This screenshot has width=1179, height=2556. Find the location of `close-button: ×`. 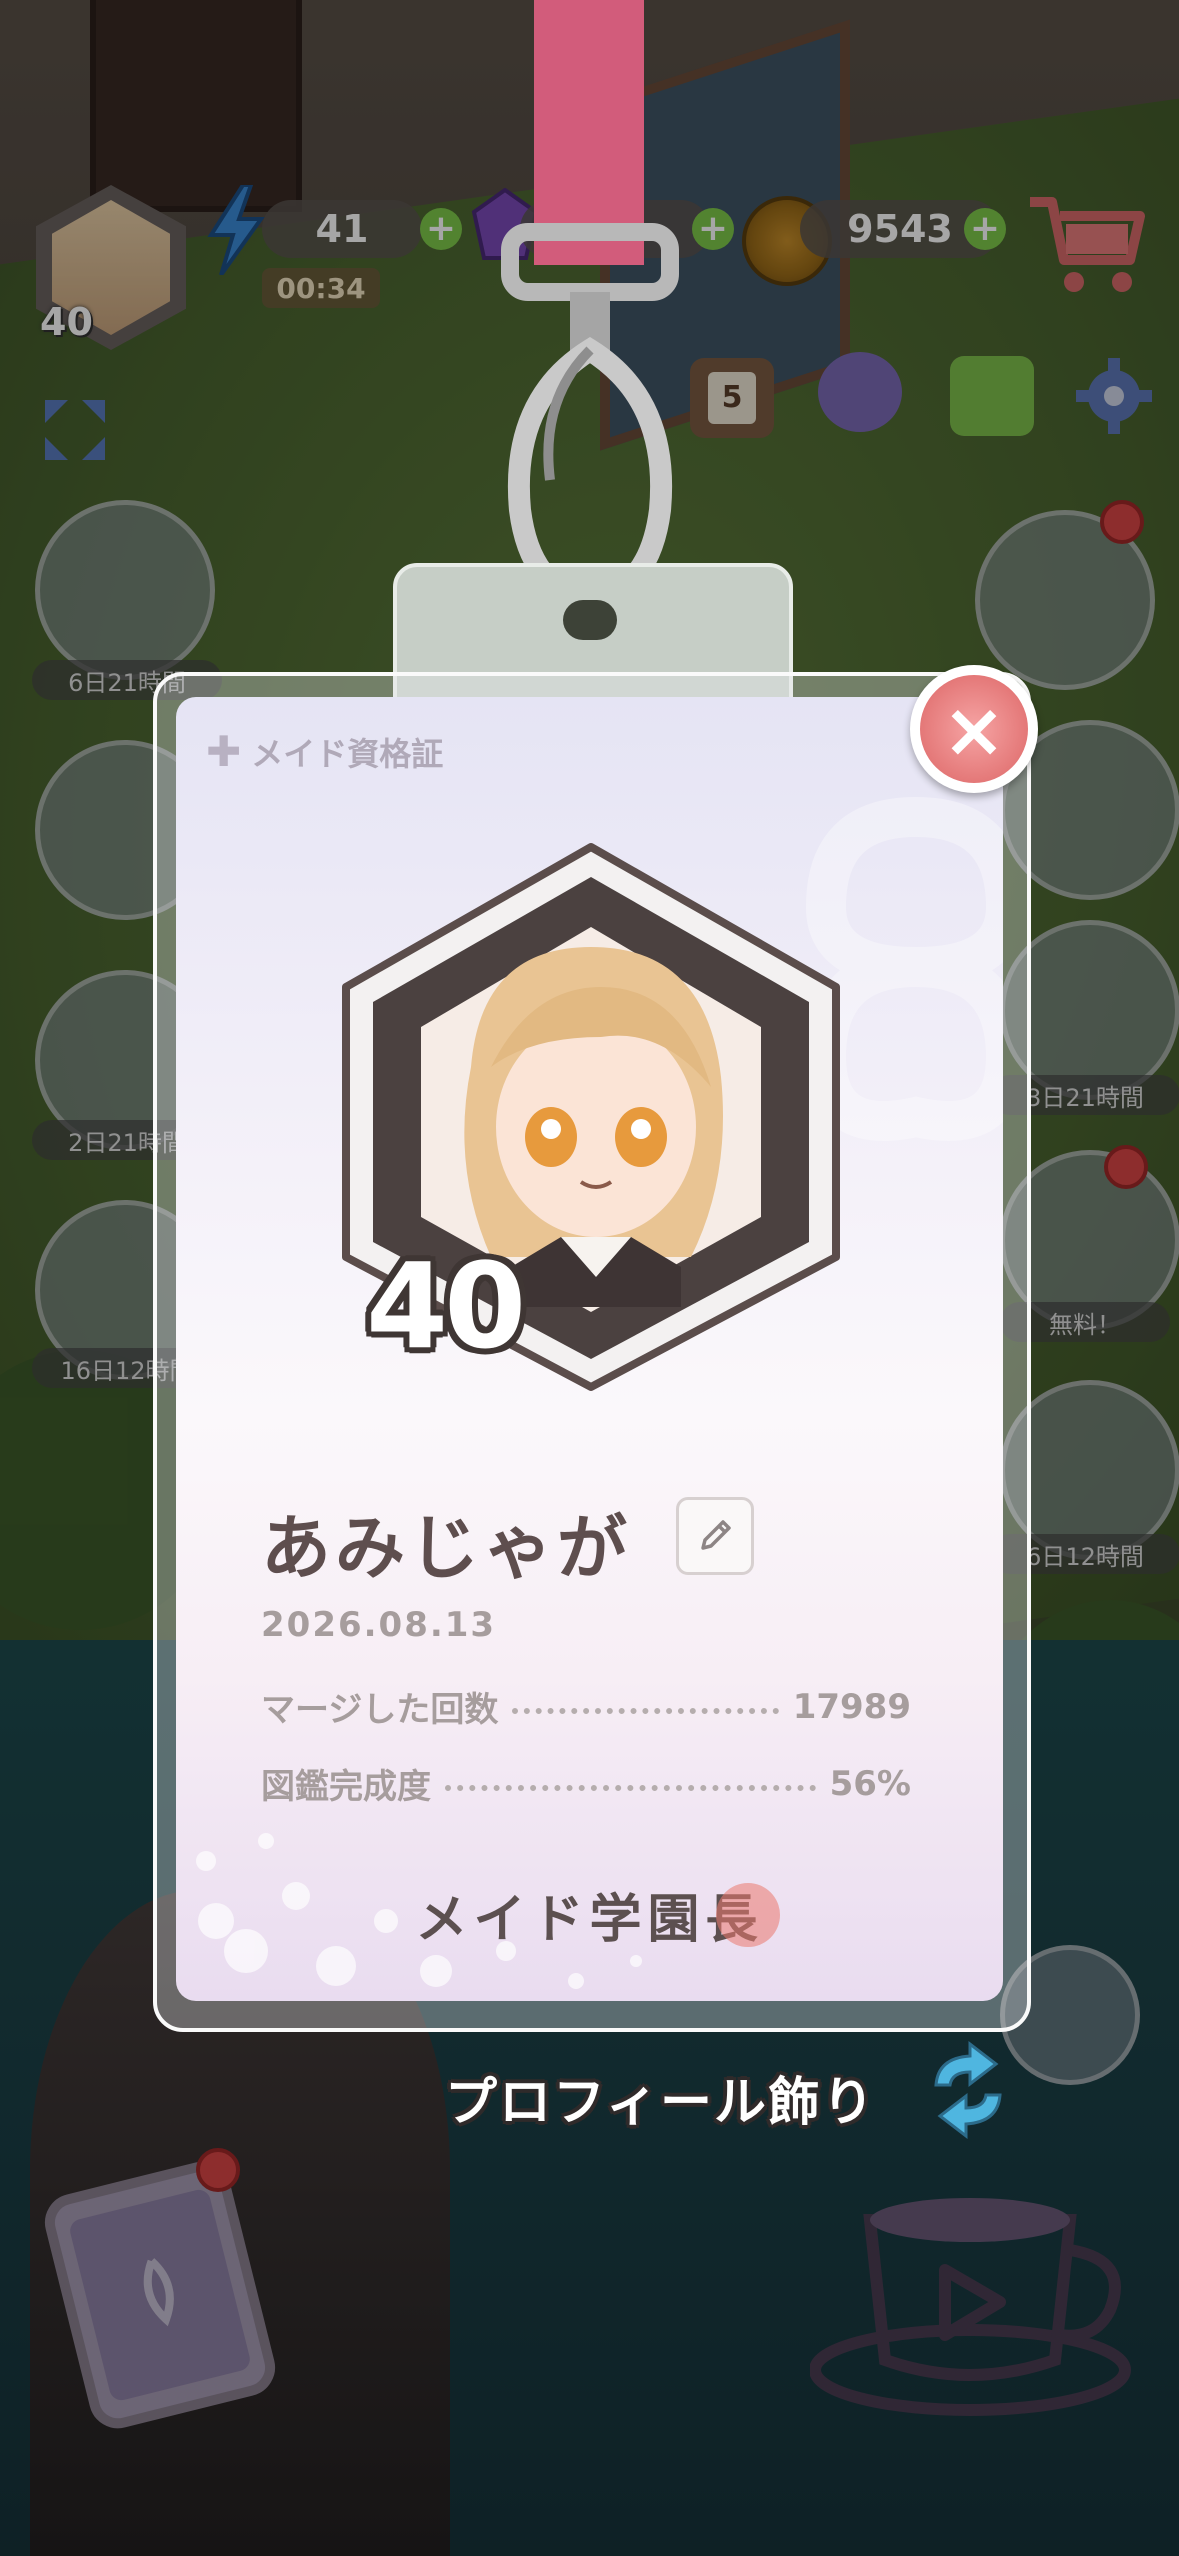

close-button: × is located at coordinates (974, 729).